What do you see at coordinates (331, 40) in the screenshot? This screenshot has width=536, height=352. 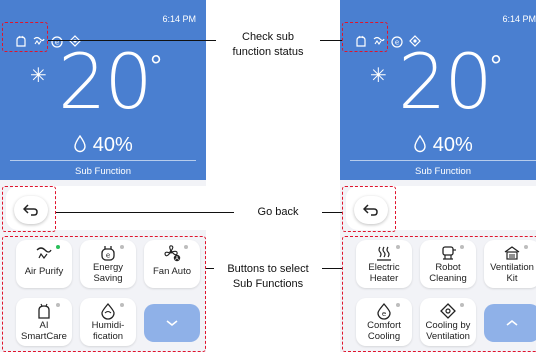 I see `check-status-line-right` at bounding box center [331, 40].